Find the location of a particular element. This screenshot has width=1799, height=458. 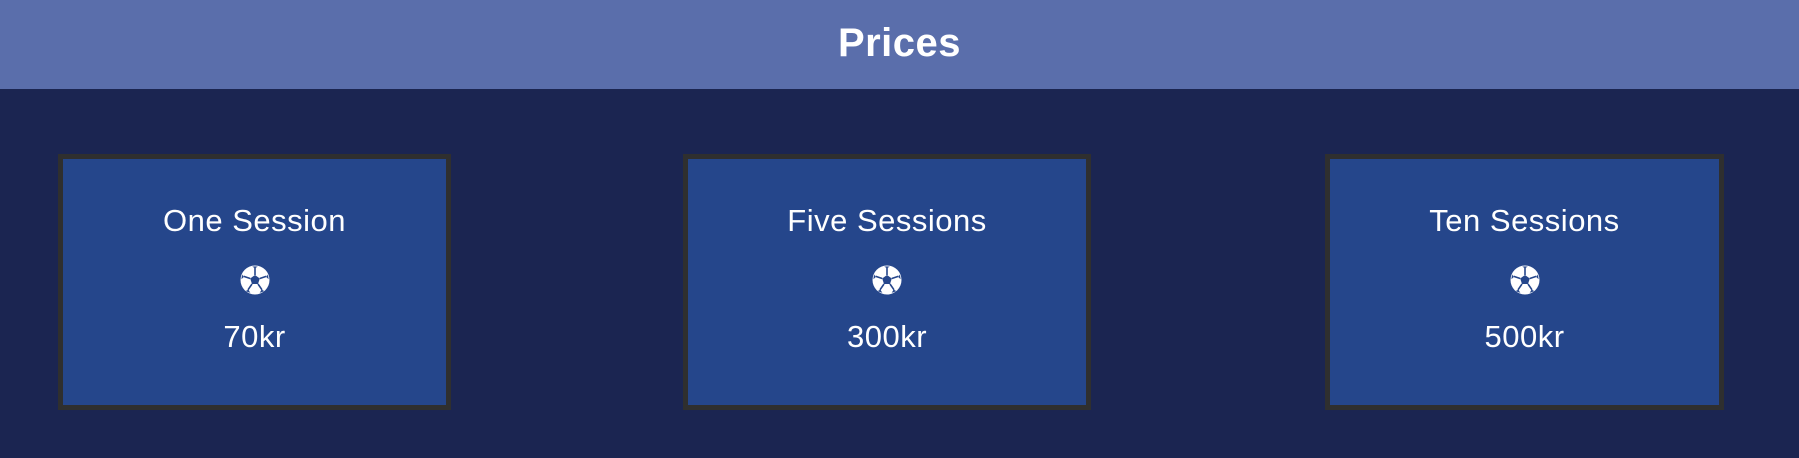

price-card-one-session: One Session 70kr is located at coordinates (254, 282).